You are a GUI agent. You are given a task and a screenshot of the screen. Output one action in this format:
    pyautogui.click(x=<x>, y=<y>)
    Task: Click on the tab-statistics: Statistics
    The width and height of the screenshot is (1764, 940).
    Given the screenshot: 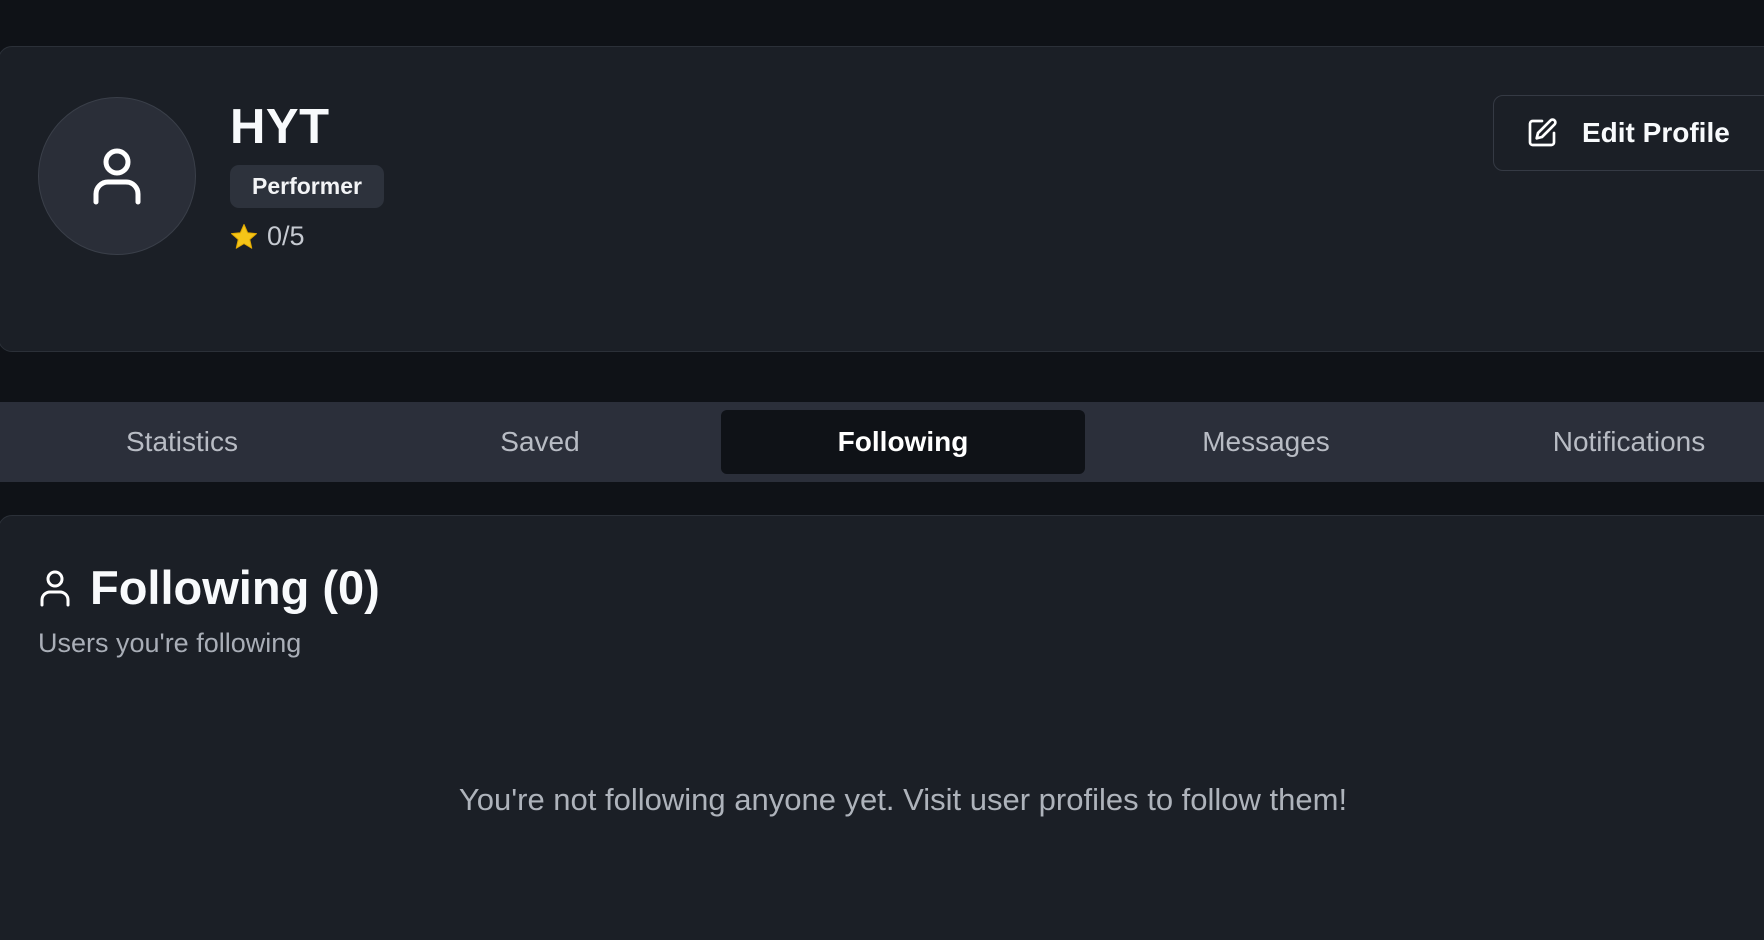 What is the action you would take?
    pyautogui.click(x=182, y=442)
    